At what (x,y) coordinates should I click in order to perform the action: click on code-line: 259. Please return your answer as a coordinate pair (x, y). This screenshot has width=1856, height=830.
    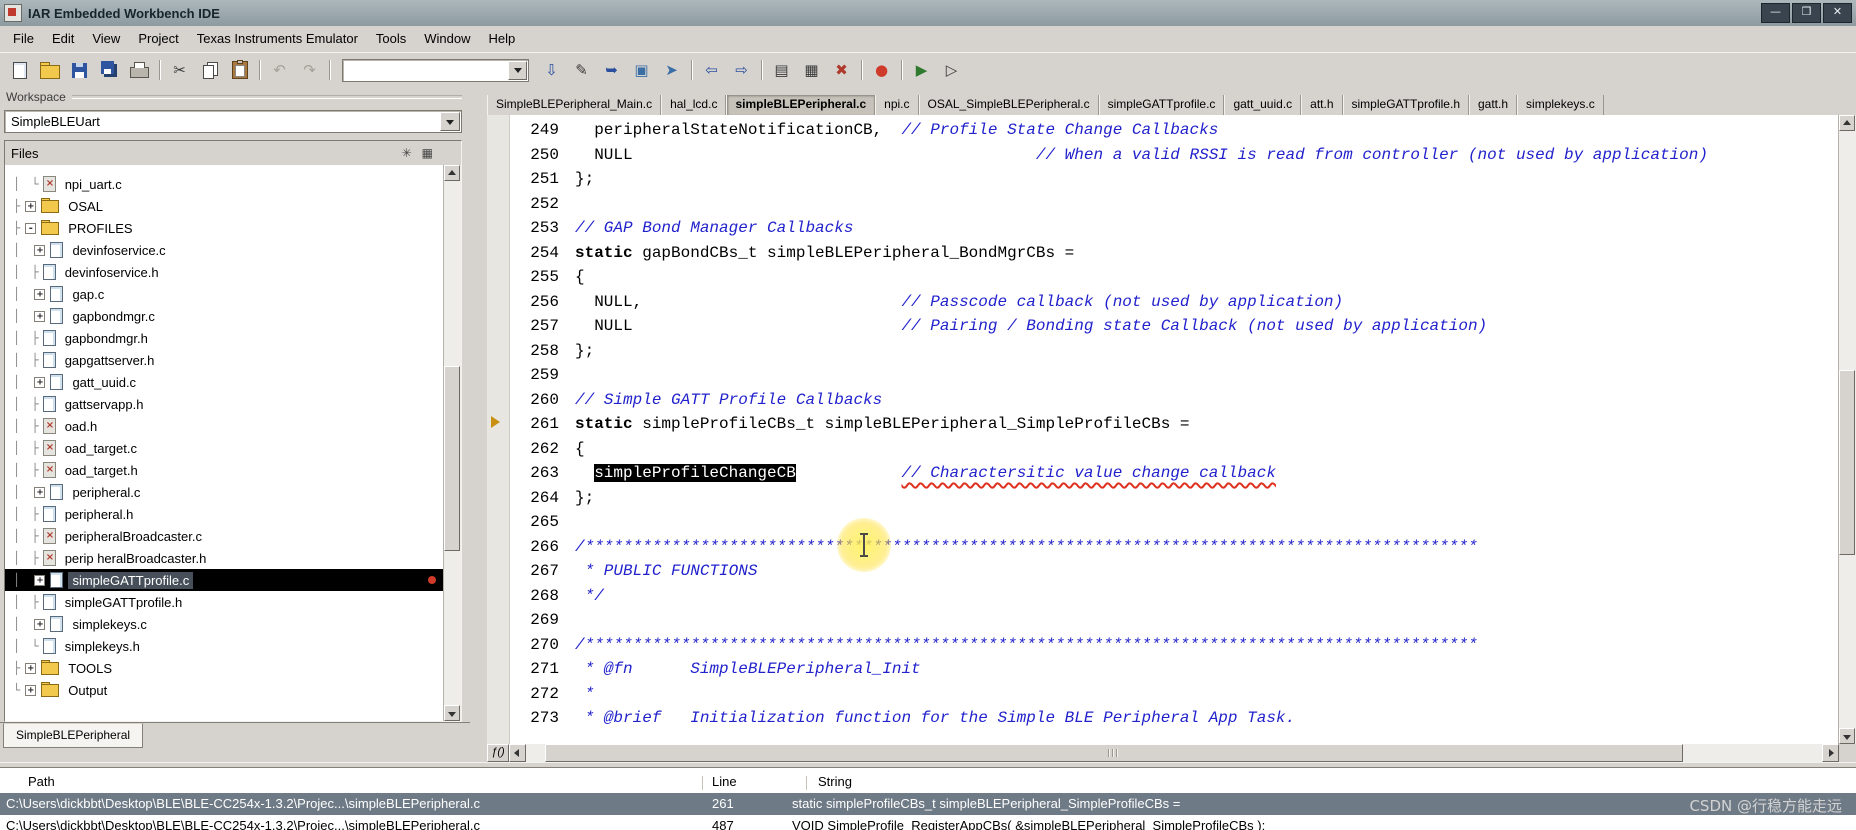
    Looking at the image, I should click on (1163, 375).